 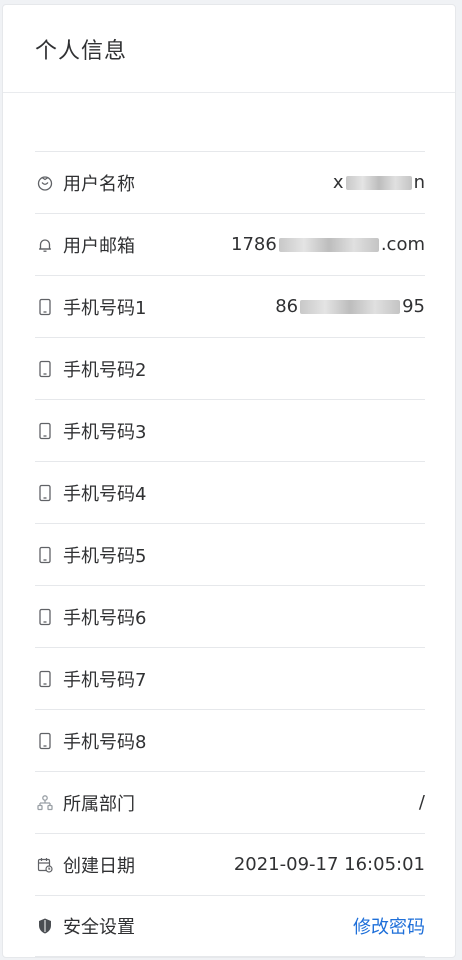 I want to click on created-date-value: 2021-09-17 16:05:01, so click(x=329, y=864).